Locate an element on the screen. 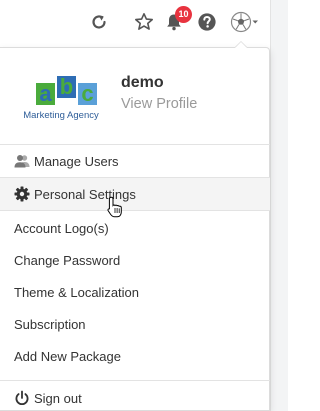 Image resolution: width=320 pixels, height=411 pixels. menu-item-account-logos: Account Logo(s) is located at coordinates (135, 228).